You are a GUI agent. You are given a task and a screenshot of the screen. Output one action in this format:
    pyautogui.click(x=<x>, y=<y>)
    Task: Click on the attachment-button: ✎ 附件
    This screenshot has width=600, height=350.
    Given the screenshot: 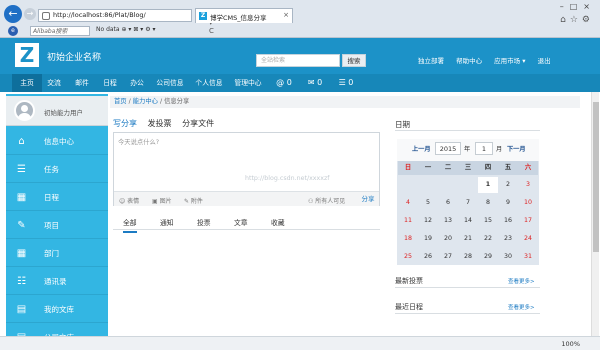 What is the action you would take?
    pyautogui.click(x=193, y=200)
    